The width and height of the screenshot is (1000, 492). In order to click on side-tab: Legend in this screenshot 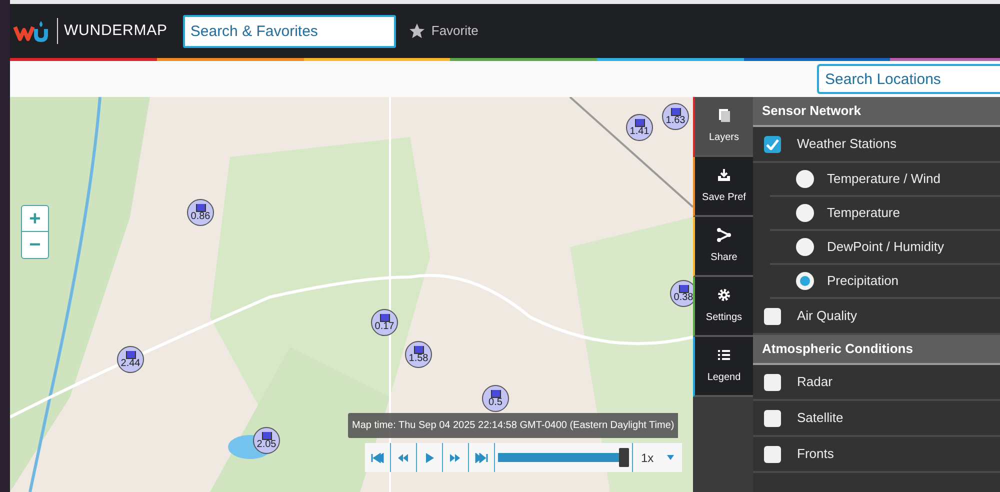, I will do `click(723, 367)`.